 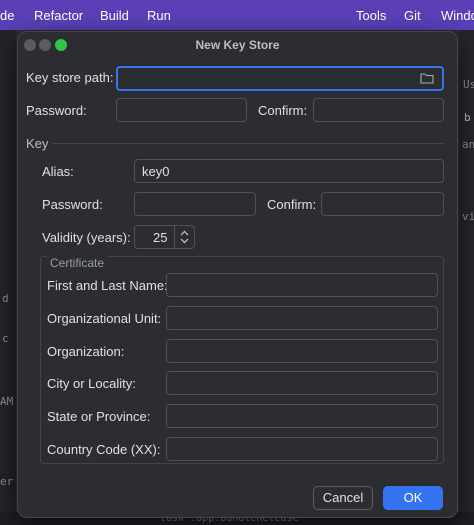 I want to click on ide-right-panel, so click(x=467, y=277).